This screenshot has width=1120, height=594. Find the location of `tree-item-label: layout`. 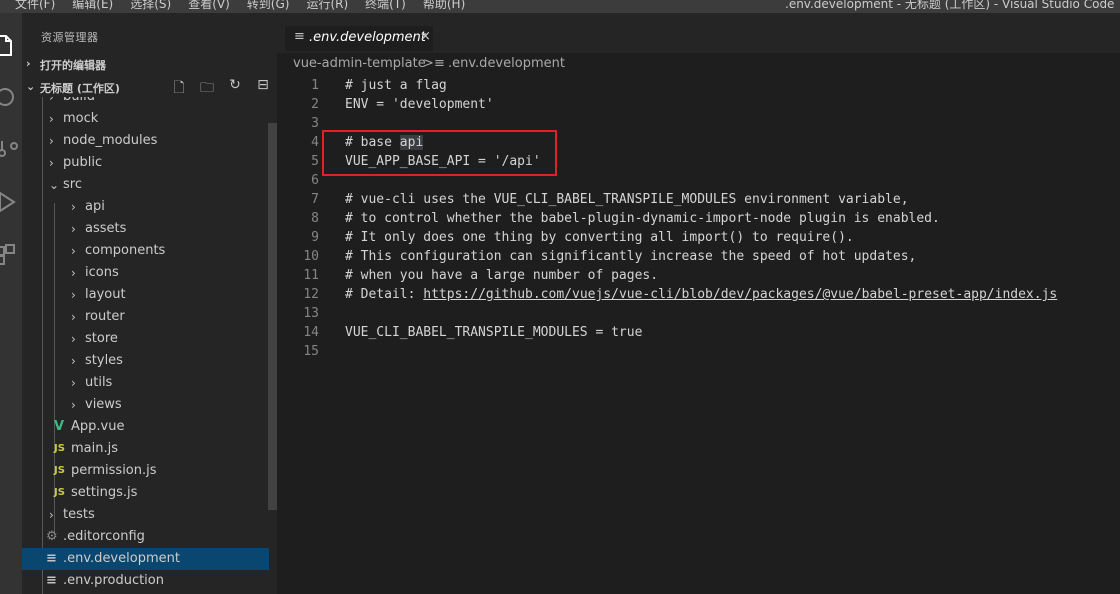

tree-item-label: layout is located at coordinates (105, 294).